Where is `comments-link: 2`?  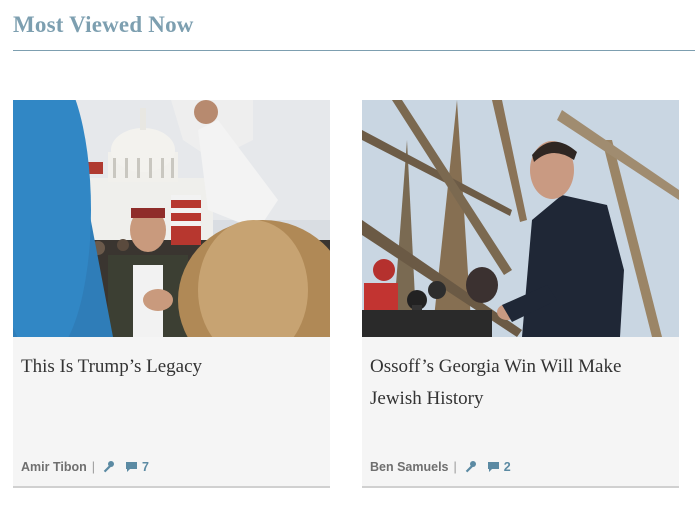
comments-link: 2 is located at coordinates (499, 467).